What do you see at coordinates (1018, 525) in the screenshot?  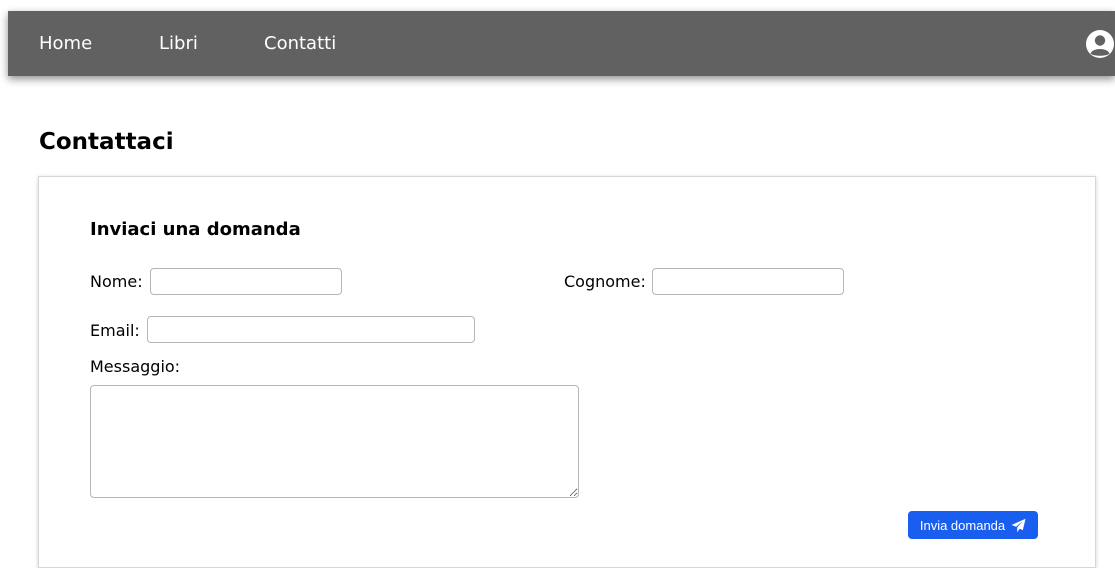 I see `paper-plane-icon` at bounding box center [1018, 525].